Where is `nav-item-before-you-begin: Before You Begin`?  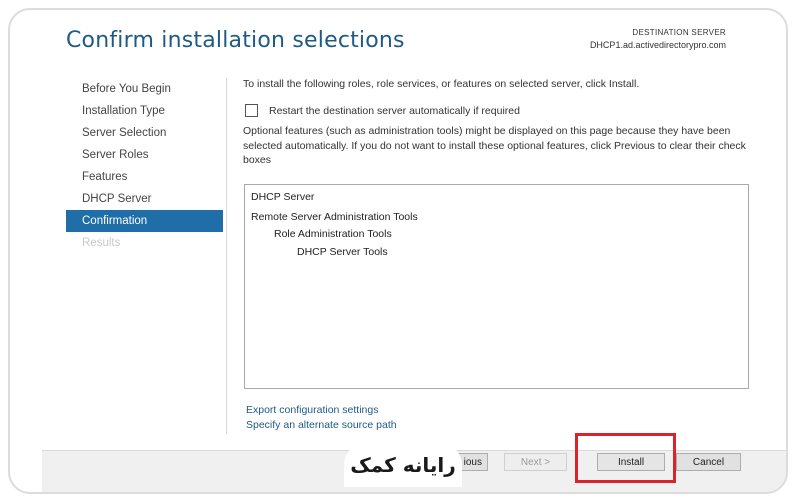 nav-item-before-you-begin: Before You Begin is located at coordinates (144, 89).